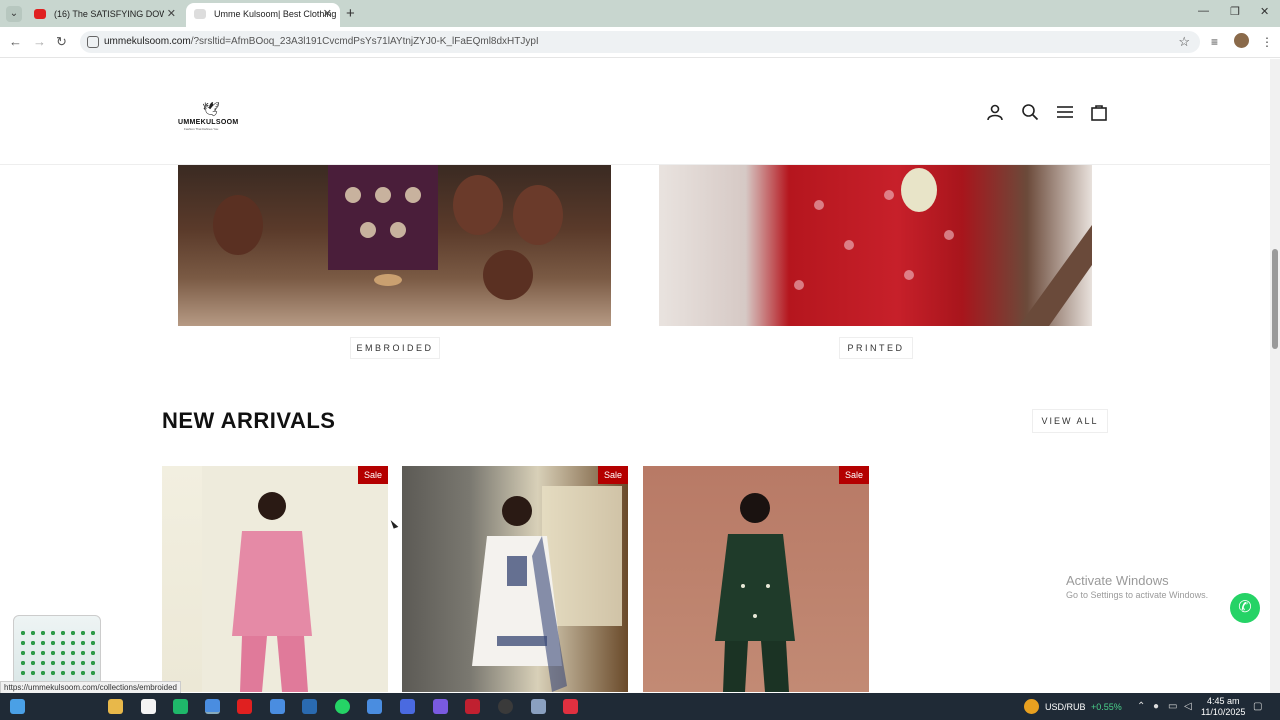  Describe the element at coordinates (14, 14) in the screenshot. I see `tab-search-button: ⌄` at that location.